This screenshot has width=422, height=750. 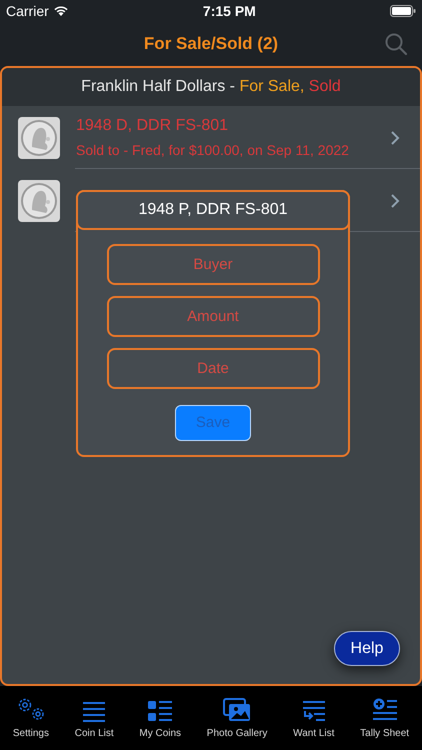 What do you see at coordinates (314, 711) in the screenshot?
I see `list-arrow-icon` at bounding box center [314, 711].